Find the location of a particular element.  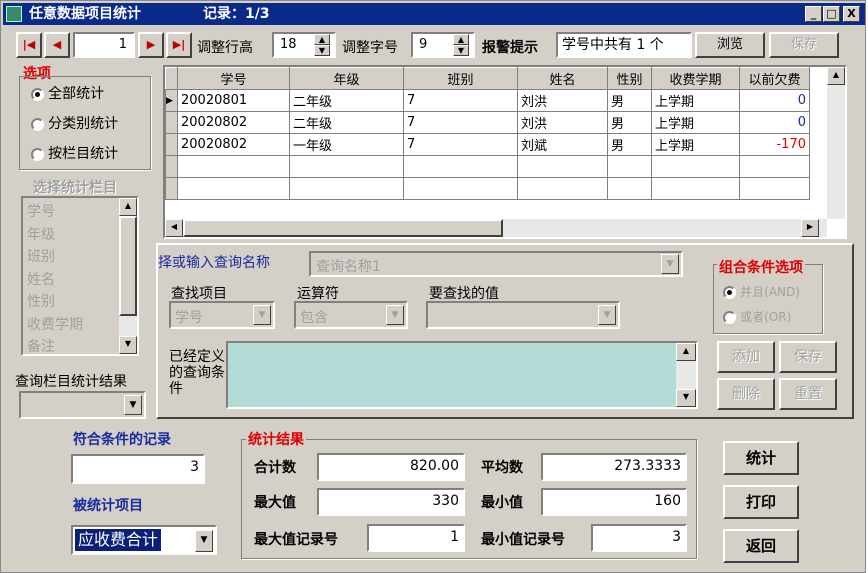

column-list-item: 班别 is located at coordinates (55, 257).